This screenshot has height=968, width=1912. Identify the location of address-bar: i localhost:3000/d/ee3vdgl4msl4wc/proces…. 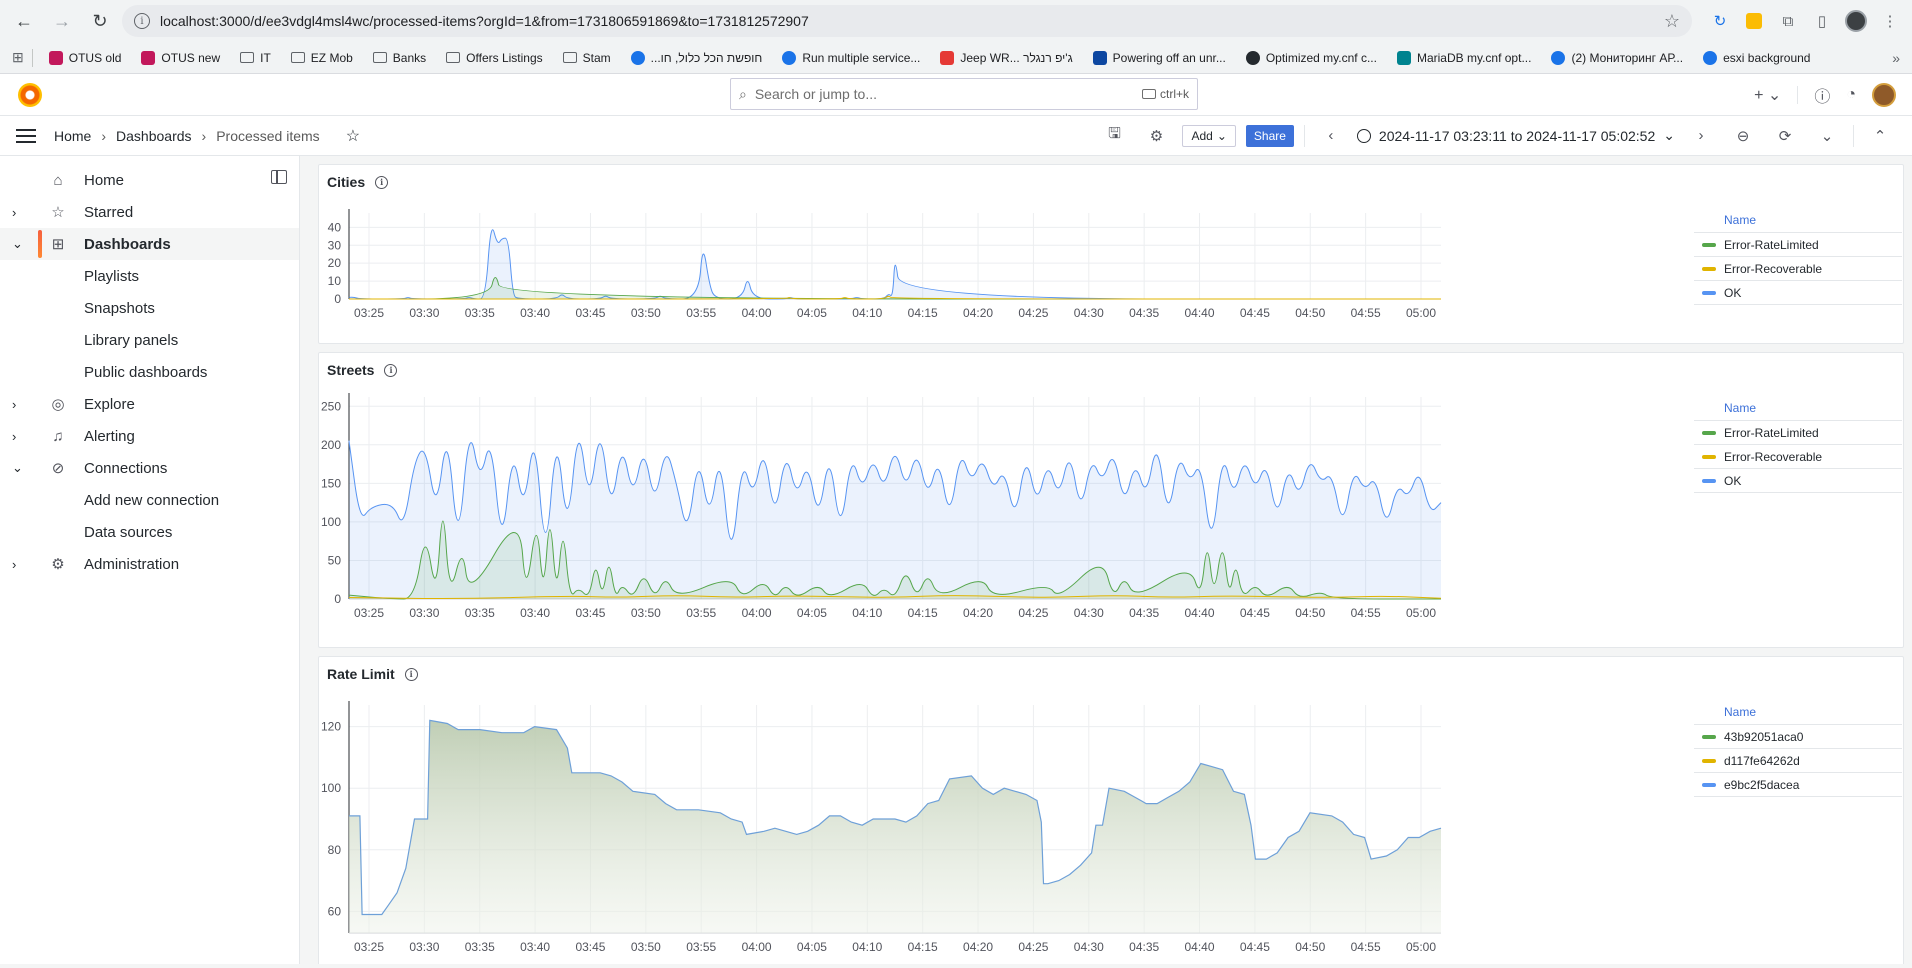
(907, 21).